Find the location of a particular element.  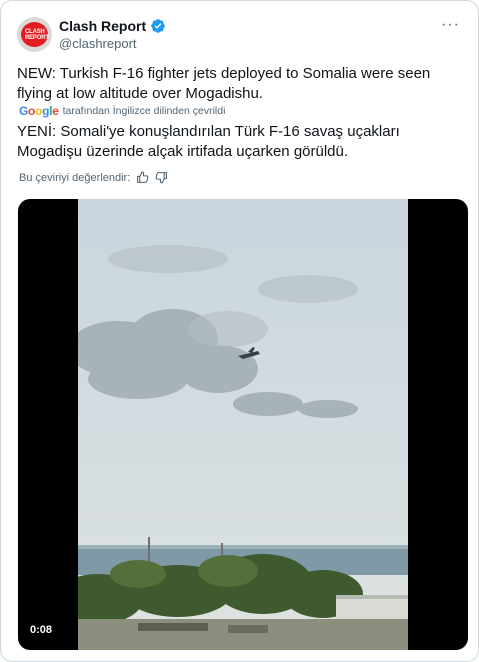

rate-translation-label: Bu çeviriyi değerlendir: is located at coordinates (75, 177).